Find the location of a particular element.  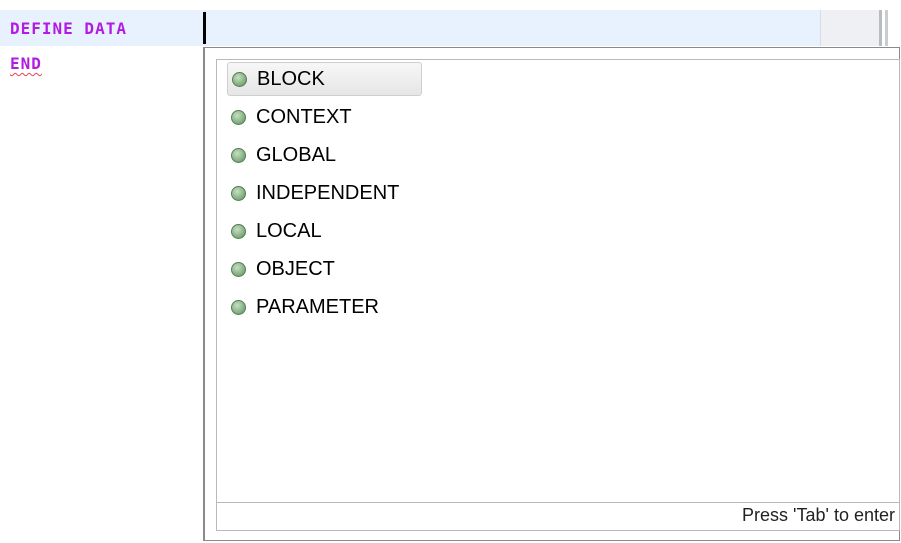

proposal-parameter: PARAMETER is located at coordinates (324, 307).